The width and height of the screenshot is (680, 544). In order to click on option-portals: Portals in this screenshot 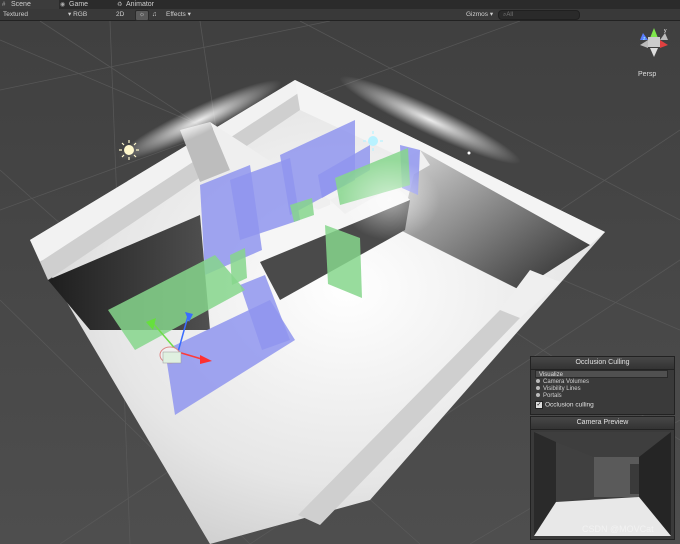, I will do `click(549, 396)`.